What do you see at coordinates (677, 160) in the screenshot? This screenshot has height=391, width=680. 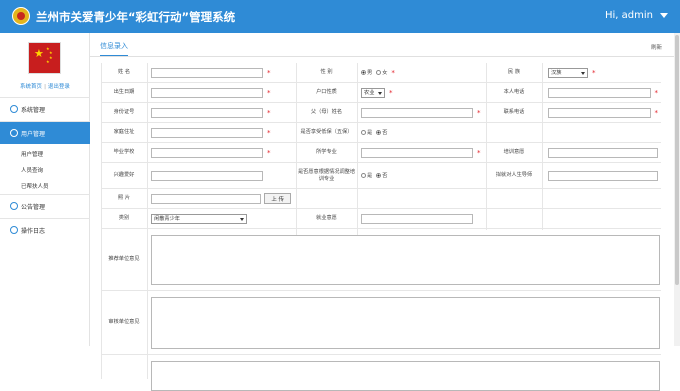 I see `scrollbar-thumb` at bounding box center [677, 160].